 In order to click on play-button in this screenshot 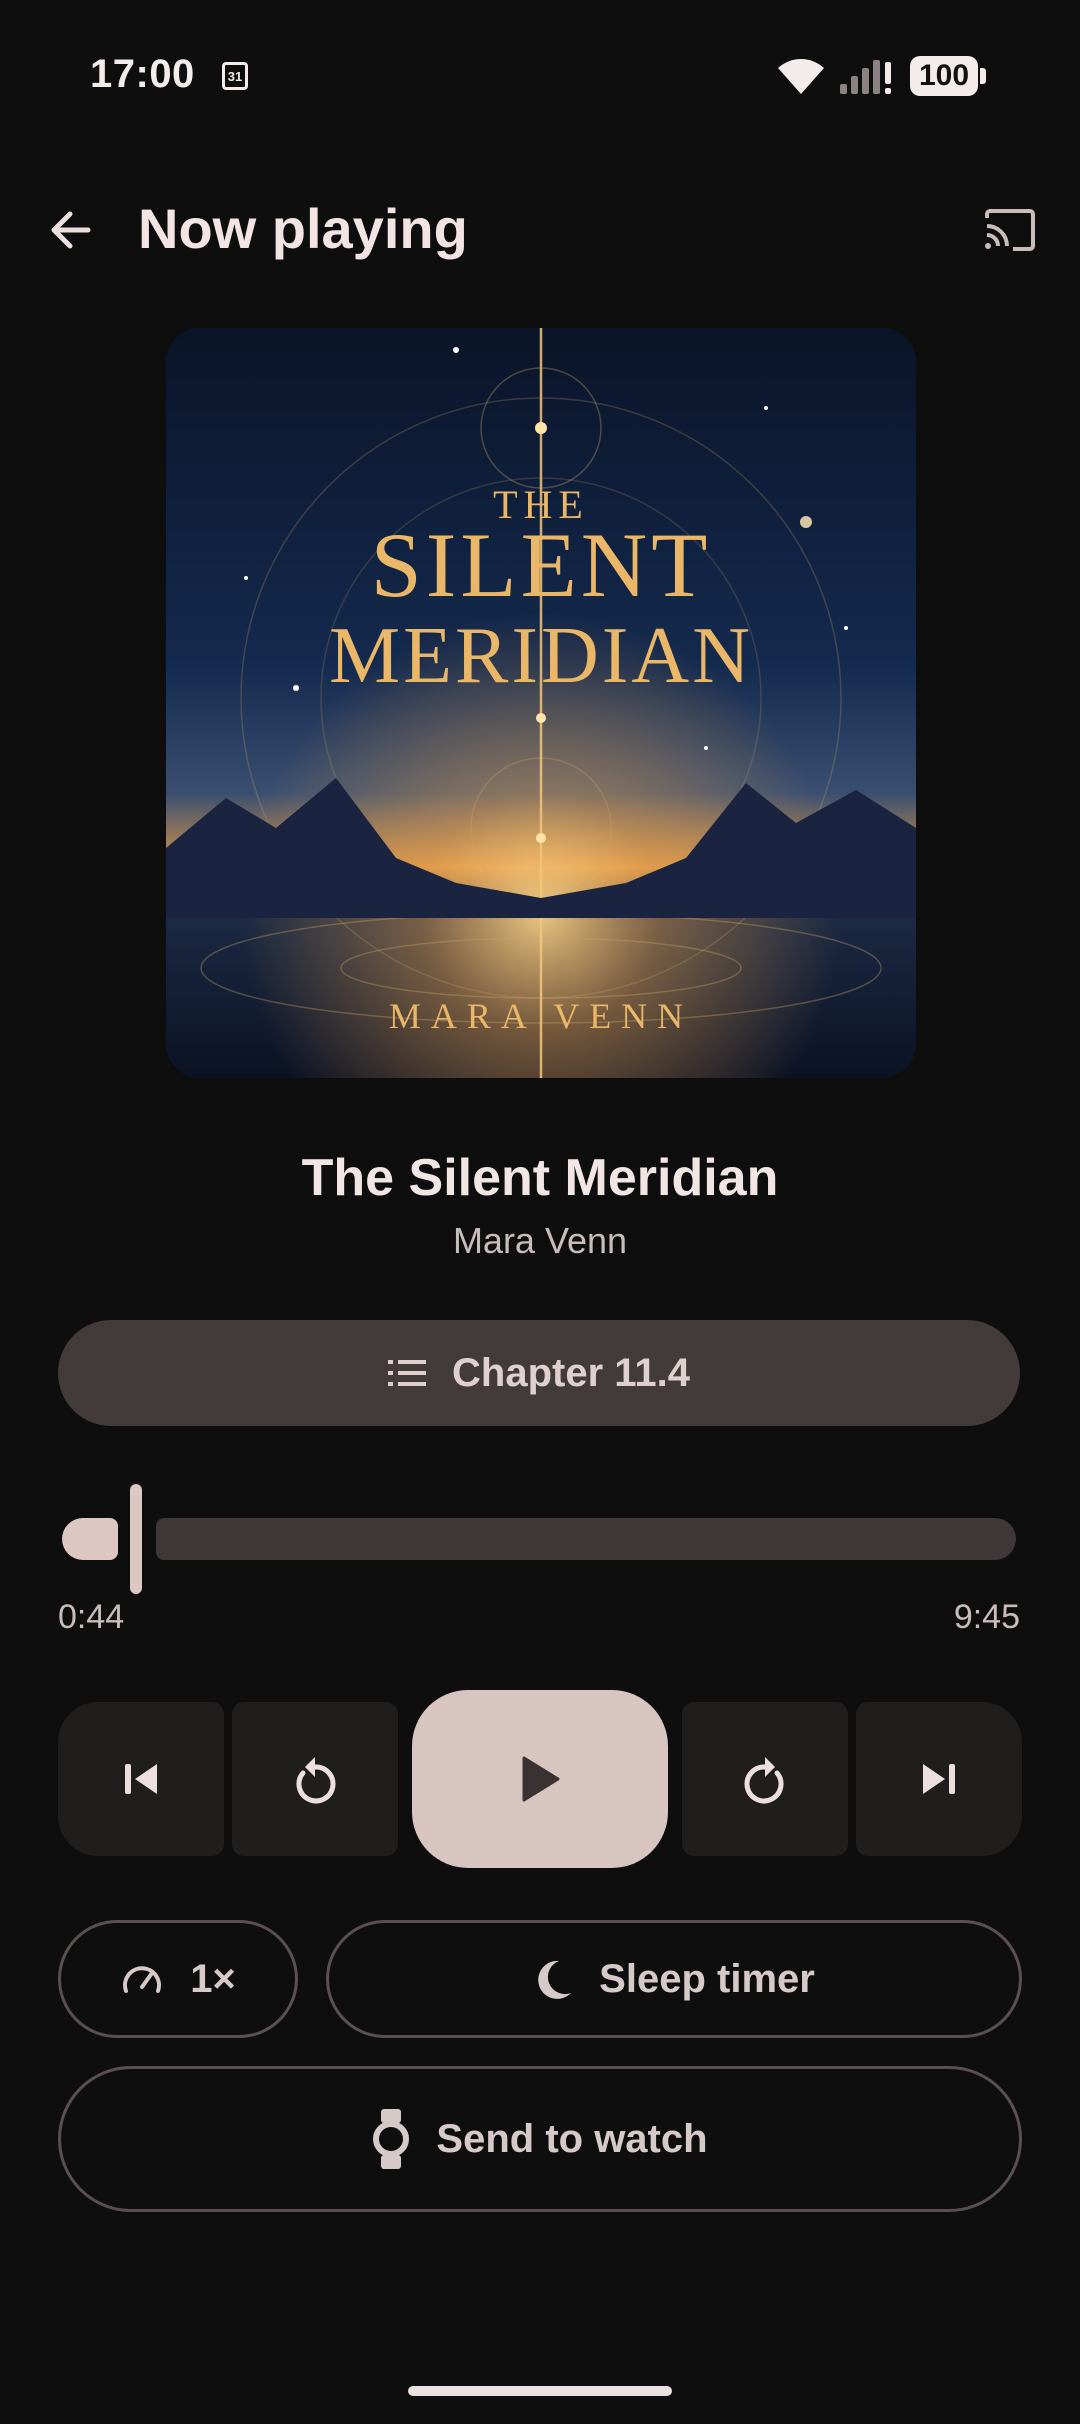, I will do `click(540, 1779)`.